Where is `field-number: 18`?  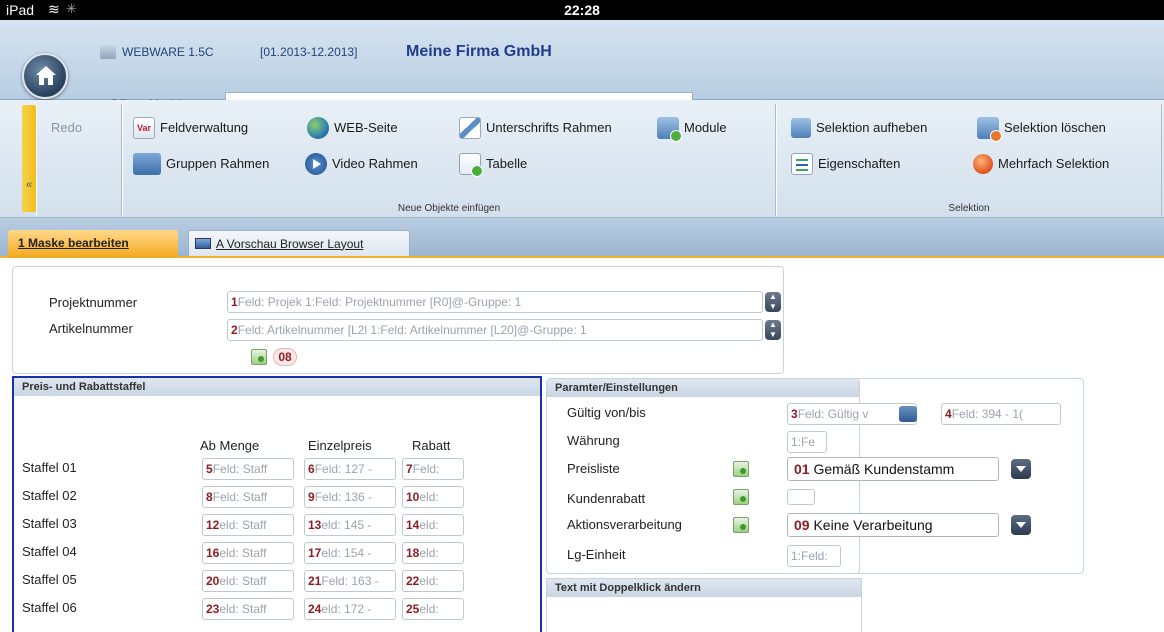
field-number: 18 is located at coordinates (413, 553).